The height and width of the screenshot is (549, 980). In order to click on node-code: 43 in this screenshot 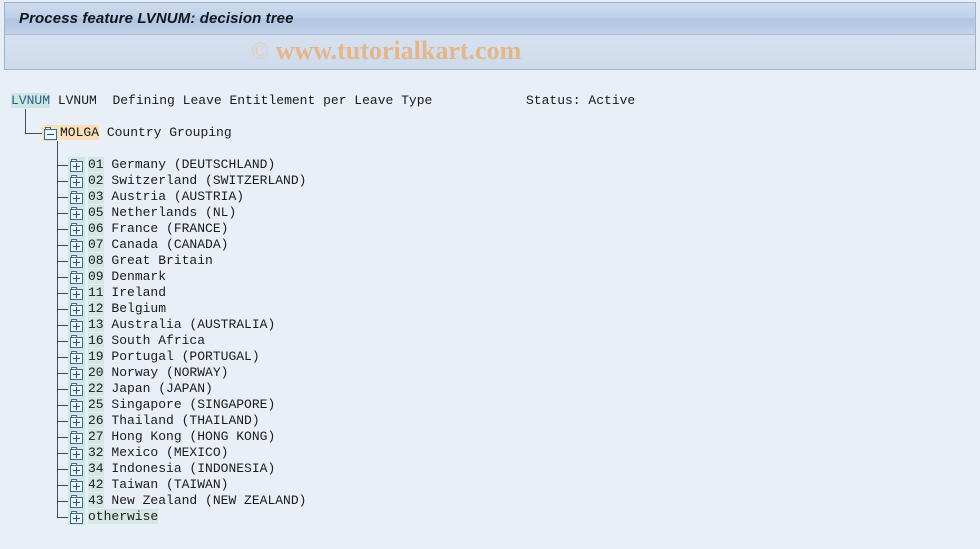, I will do `click(96, 500)`.